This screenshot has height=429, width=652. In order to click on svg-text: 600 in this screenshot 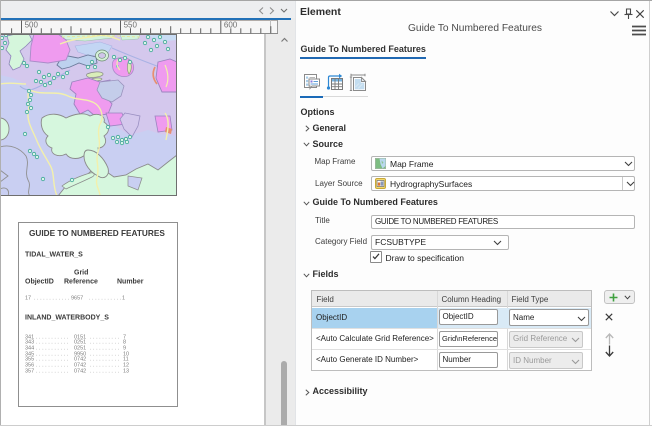, I will do `click(231, 25)`.